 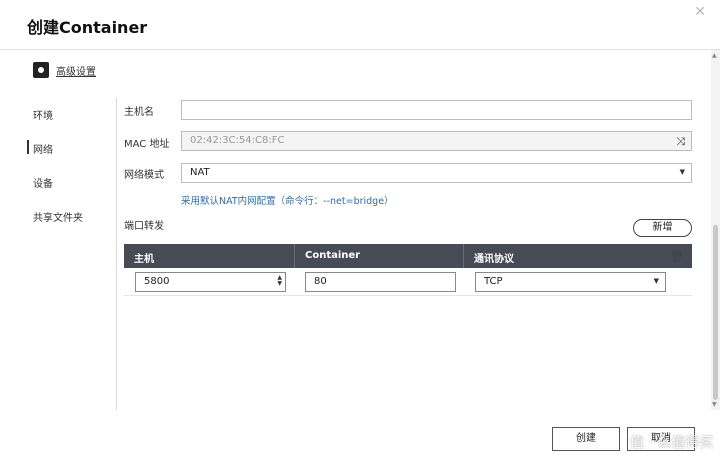 What do you see at coordinates (41, 70) in the screenshot?
I see `gear-icon` at bounding box center [41, 70].